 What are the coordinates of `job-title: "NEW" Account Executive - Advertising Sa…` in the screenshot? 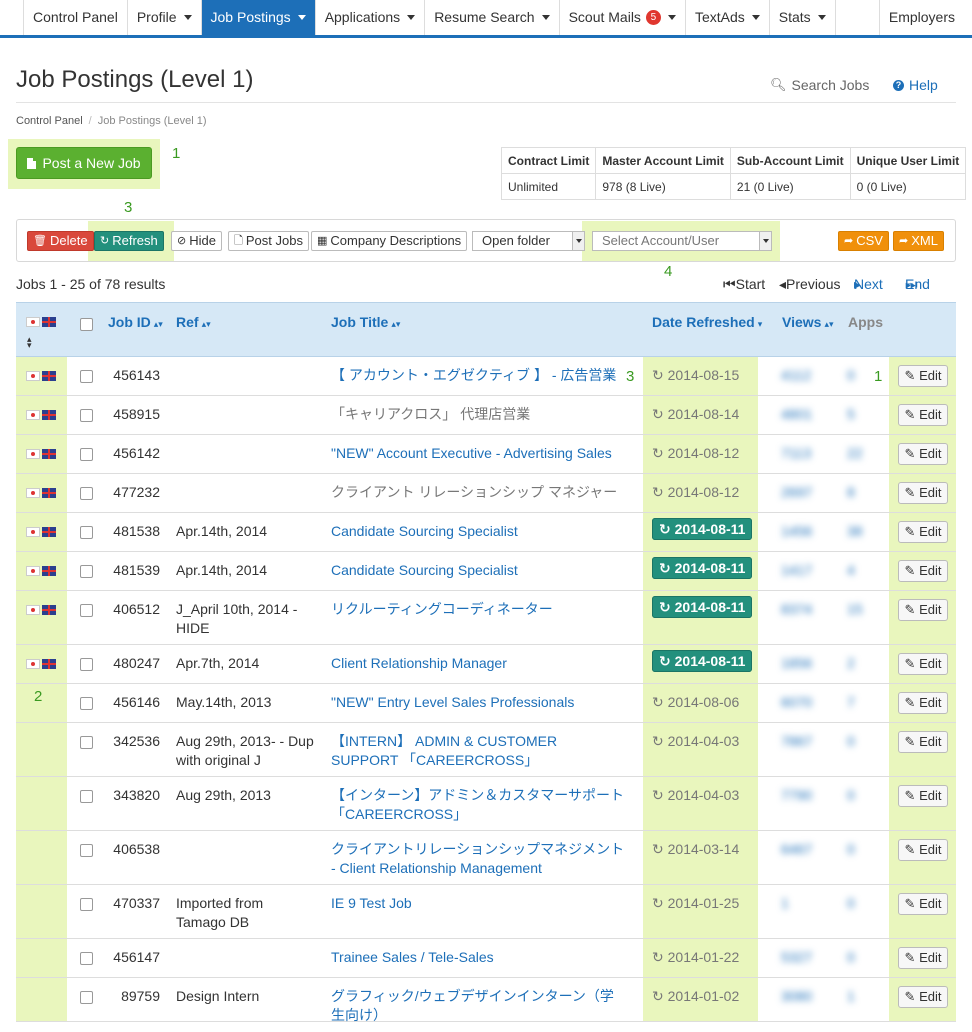 It's located at (478, 453).